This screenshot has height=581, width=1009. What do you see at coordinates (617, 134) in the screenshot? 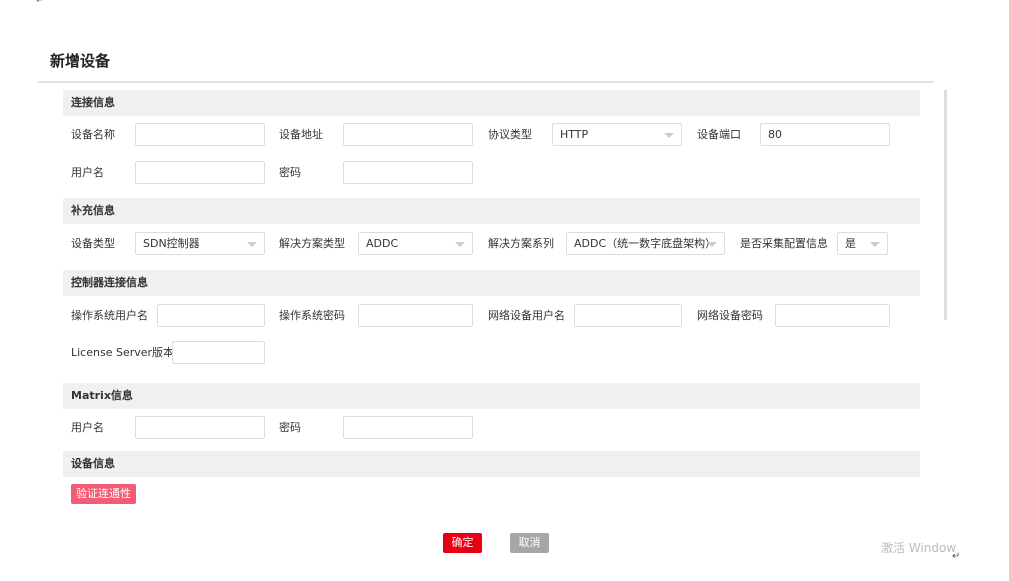
I see `protocol-select: HTTP` at bounding box center [617, 134].